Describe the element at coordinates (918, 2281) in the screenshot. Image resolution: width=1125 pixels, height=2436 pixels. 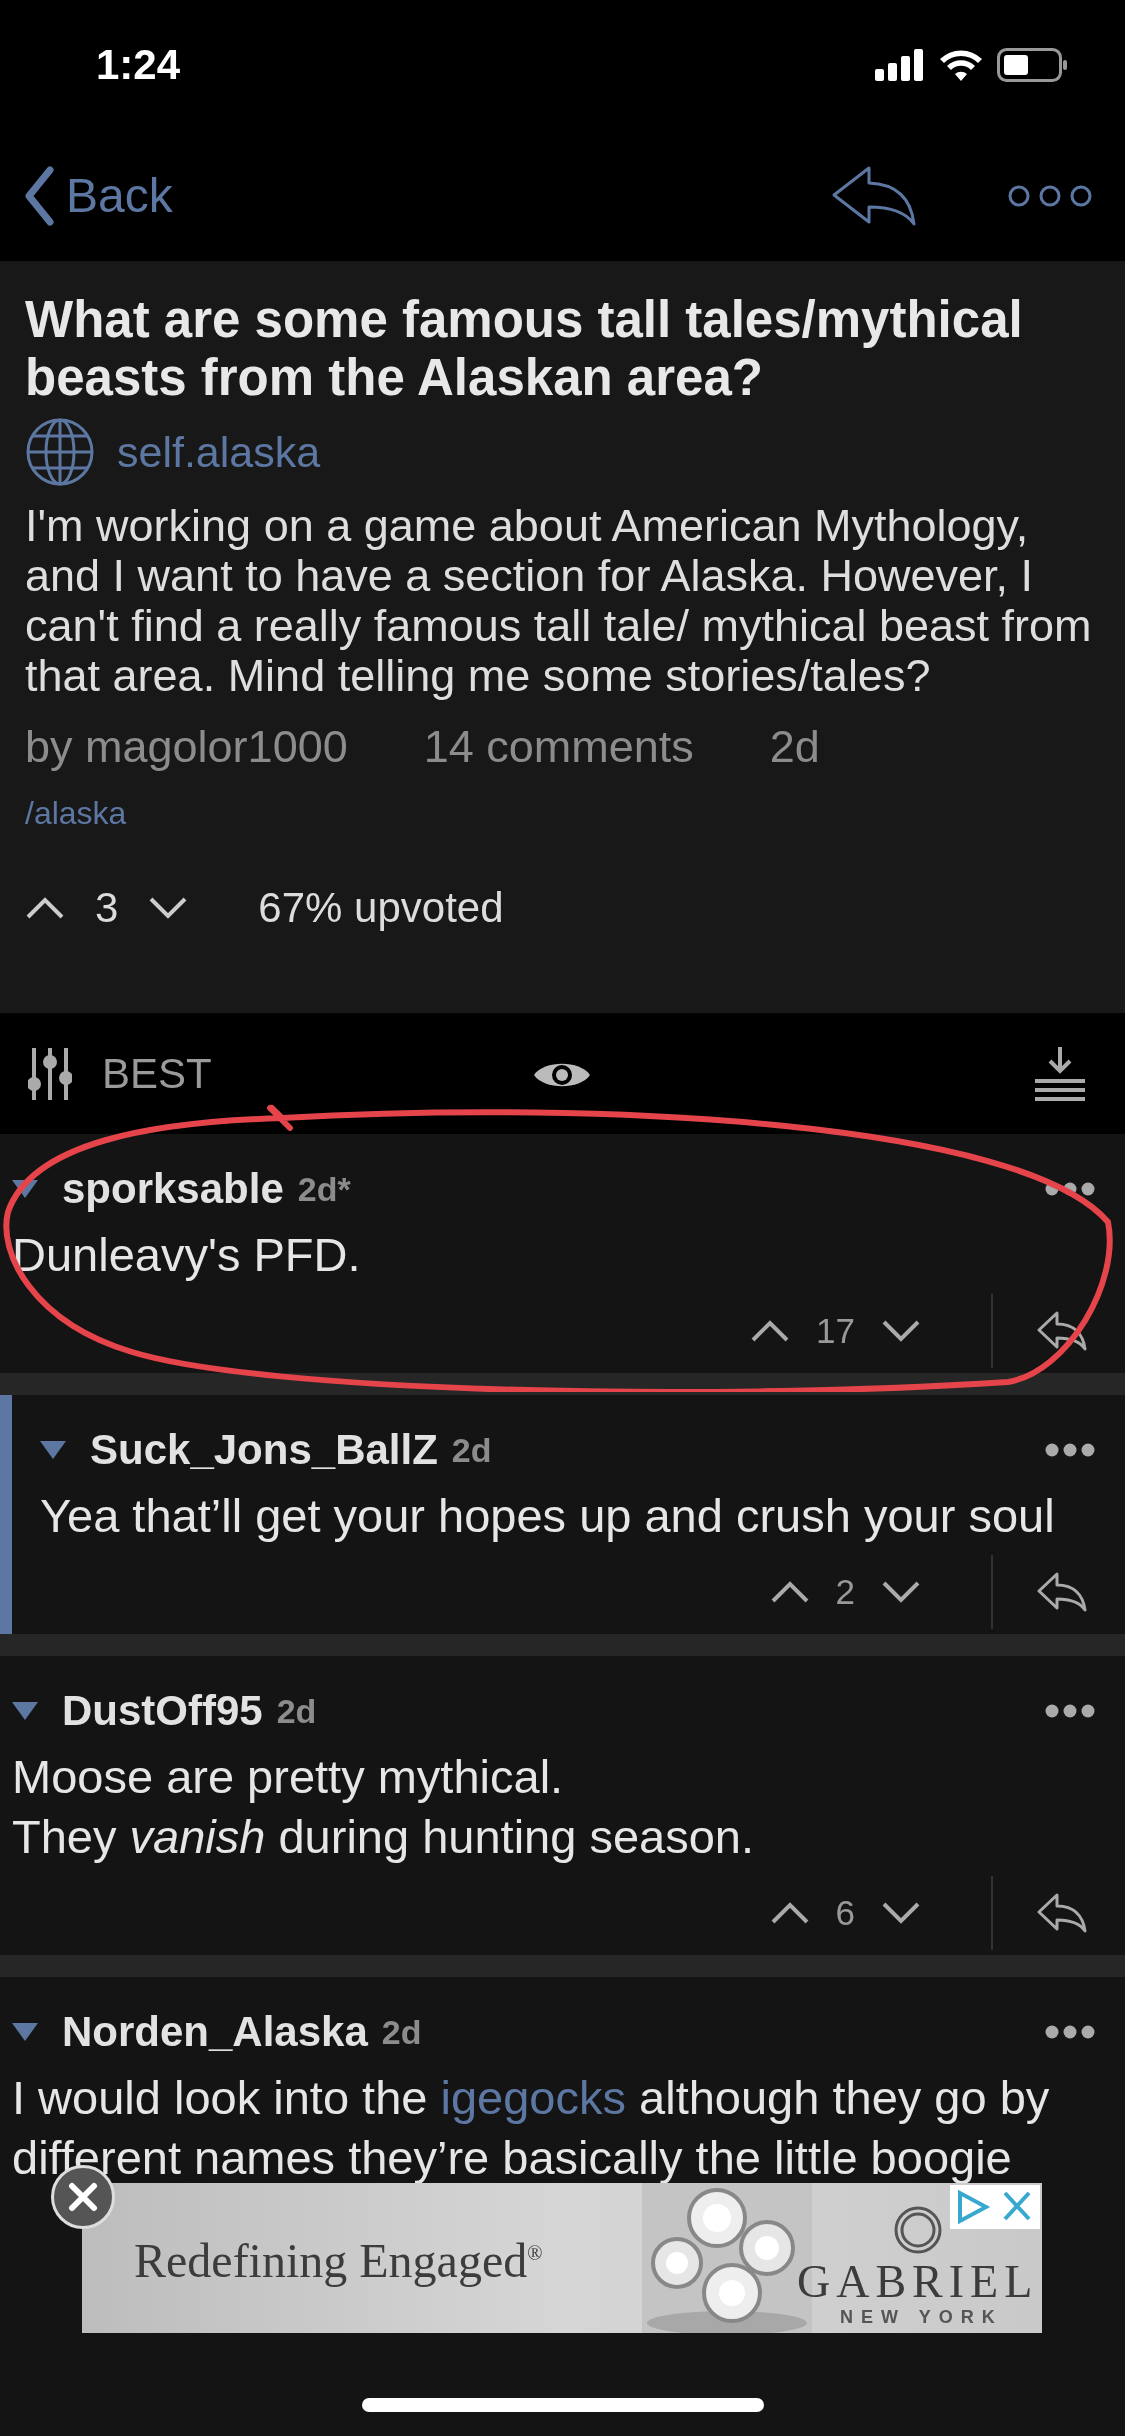
I see `ad-brand: GABRIEL` at that location.